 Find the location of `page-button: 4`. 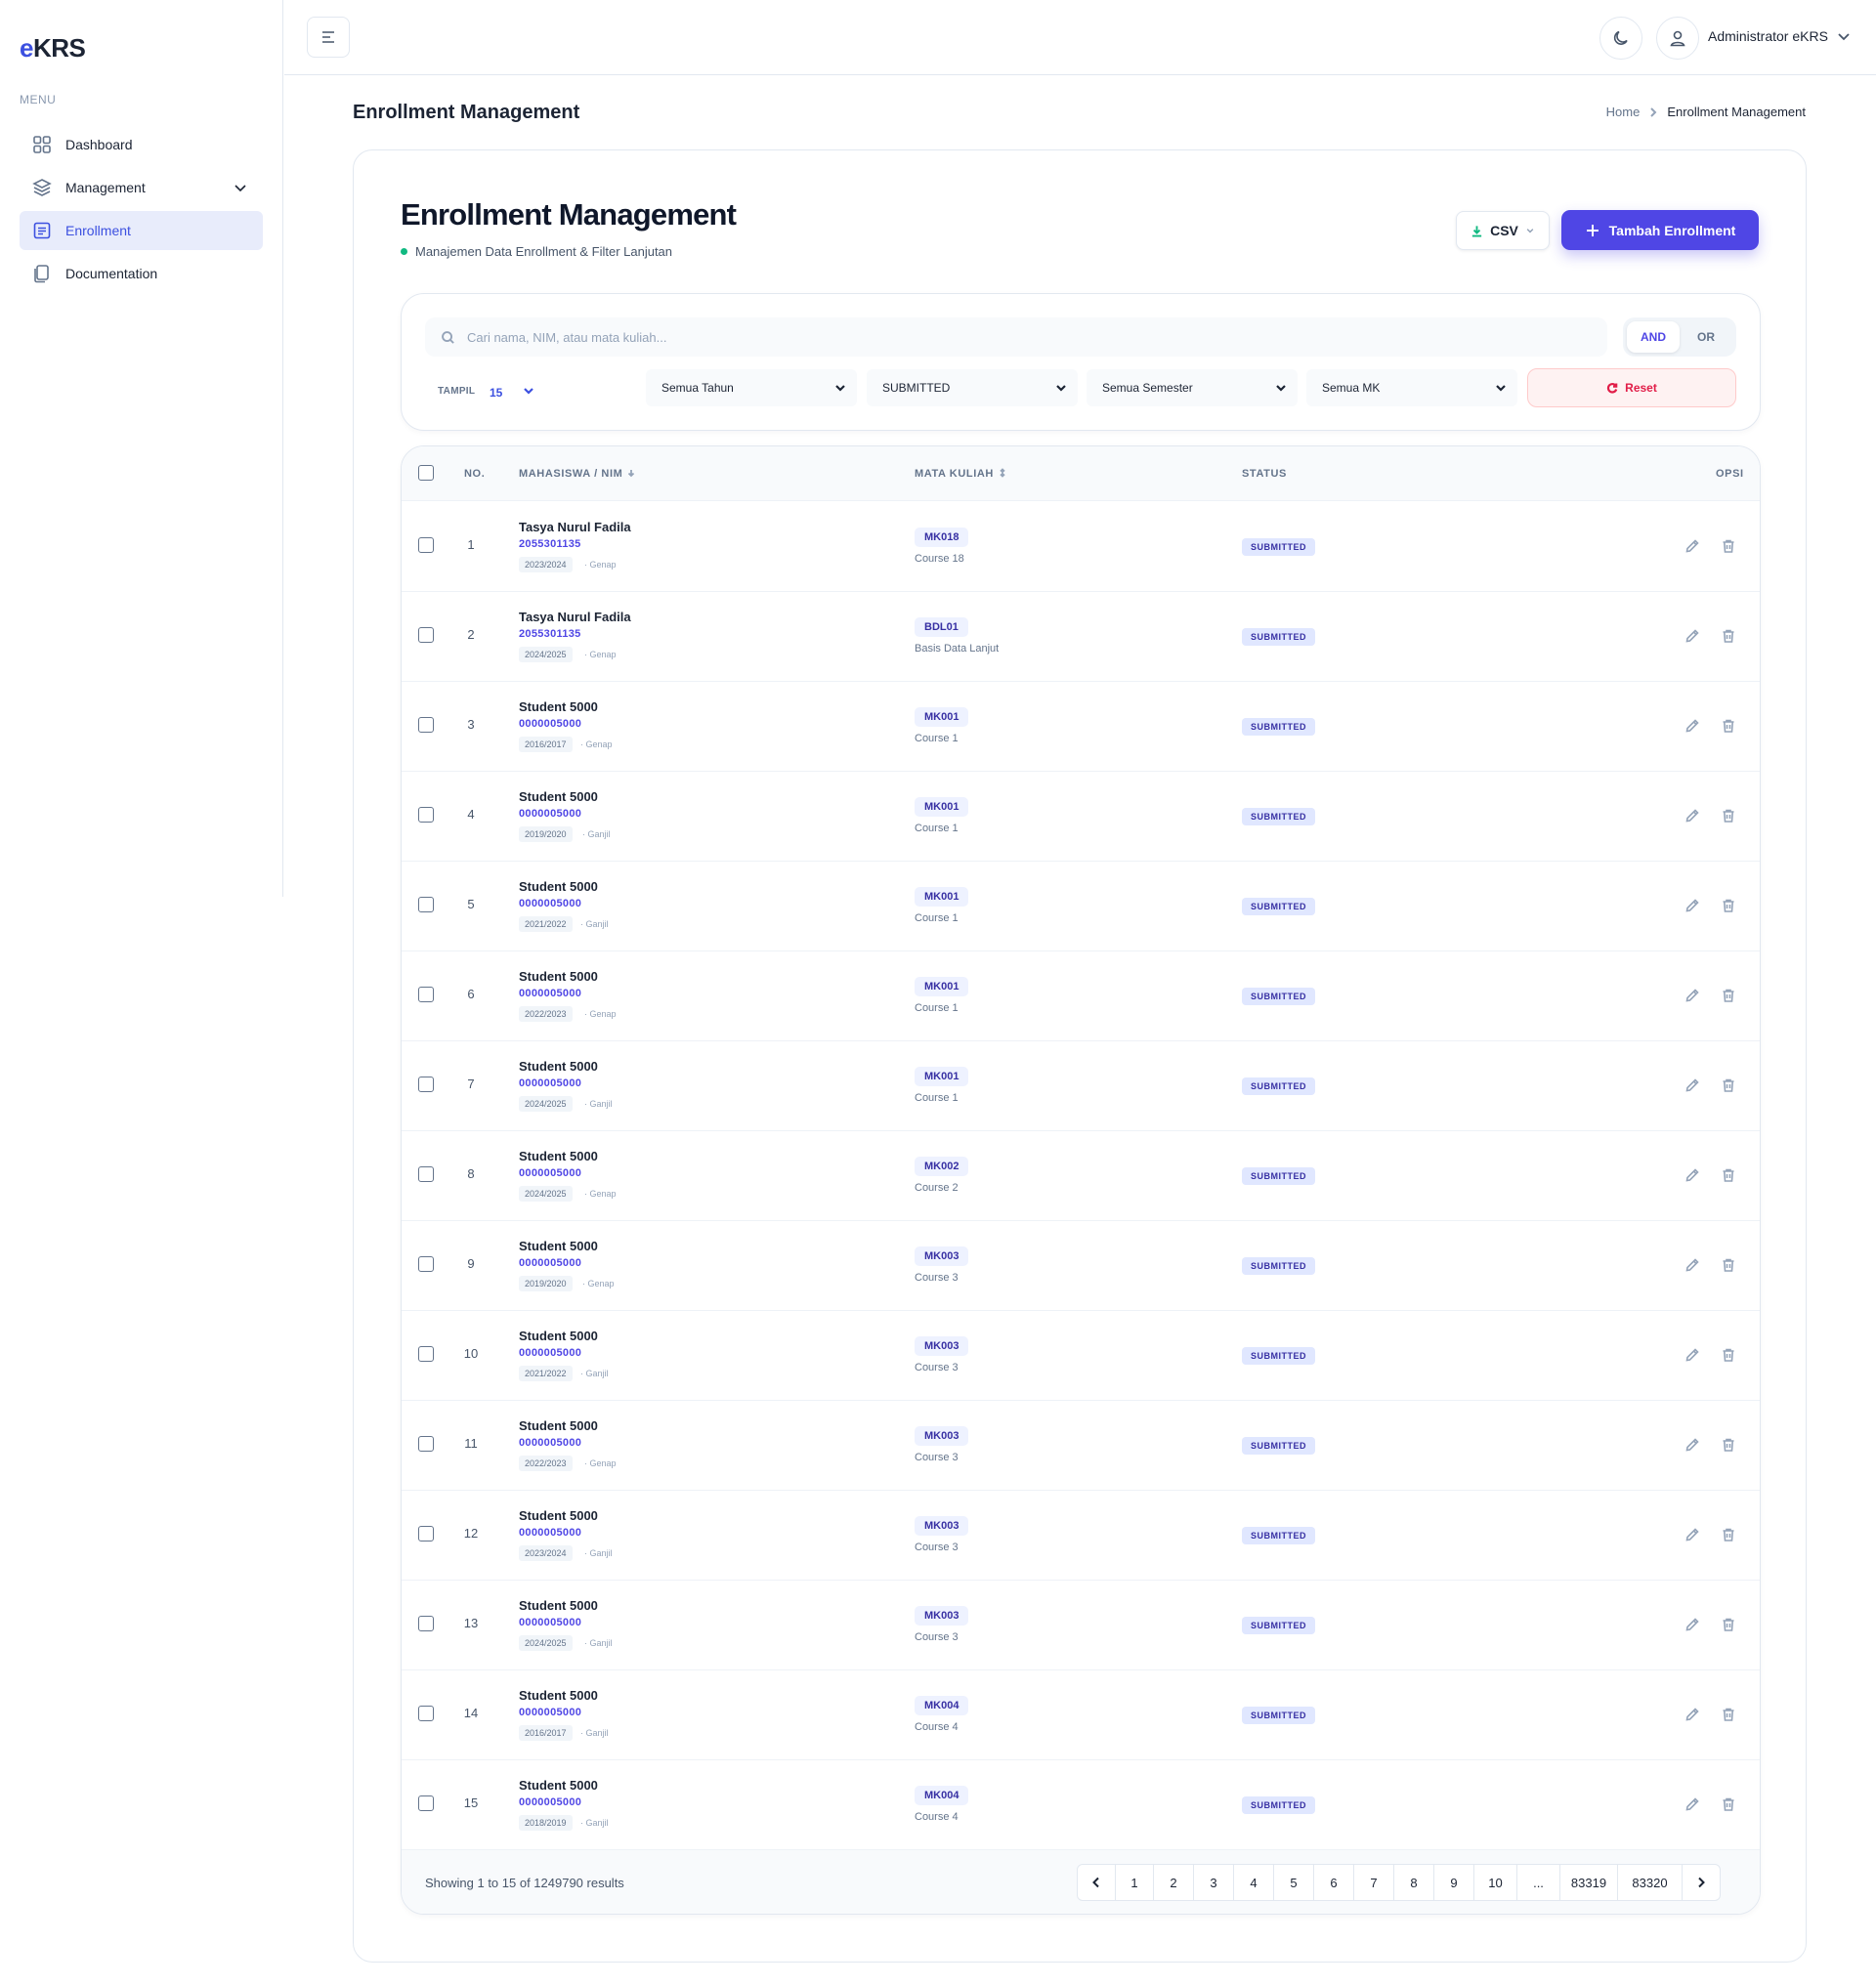

page-button: 4 is located at coordinates (1254, 1883).